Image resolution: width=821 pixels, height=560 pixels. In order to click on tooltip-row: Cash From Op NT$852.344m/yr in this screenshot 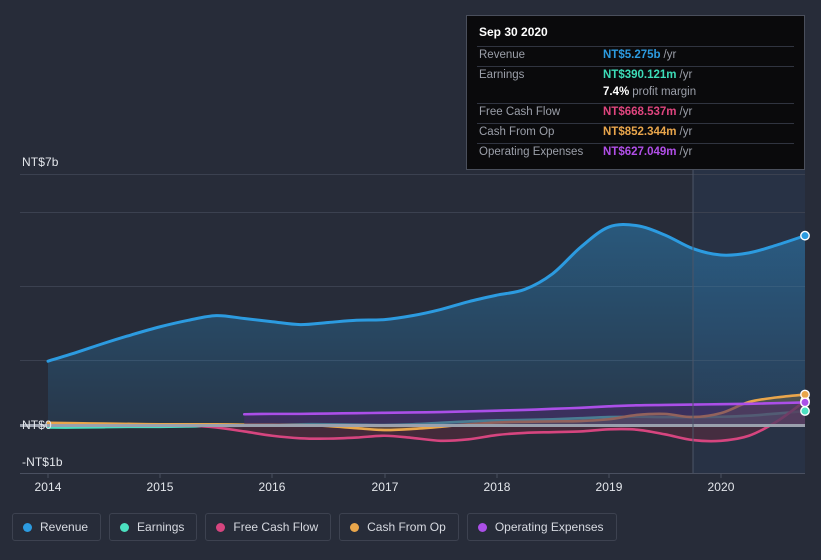, I will do `click(635, 133)`.